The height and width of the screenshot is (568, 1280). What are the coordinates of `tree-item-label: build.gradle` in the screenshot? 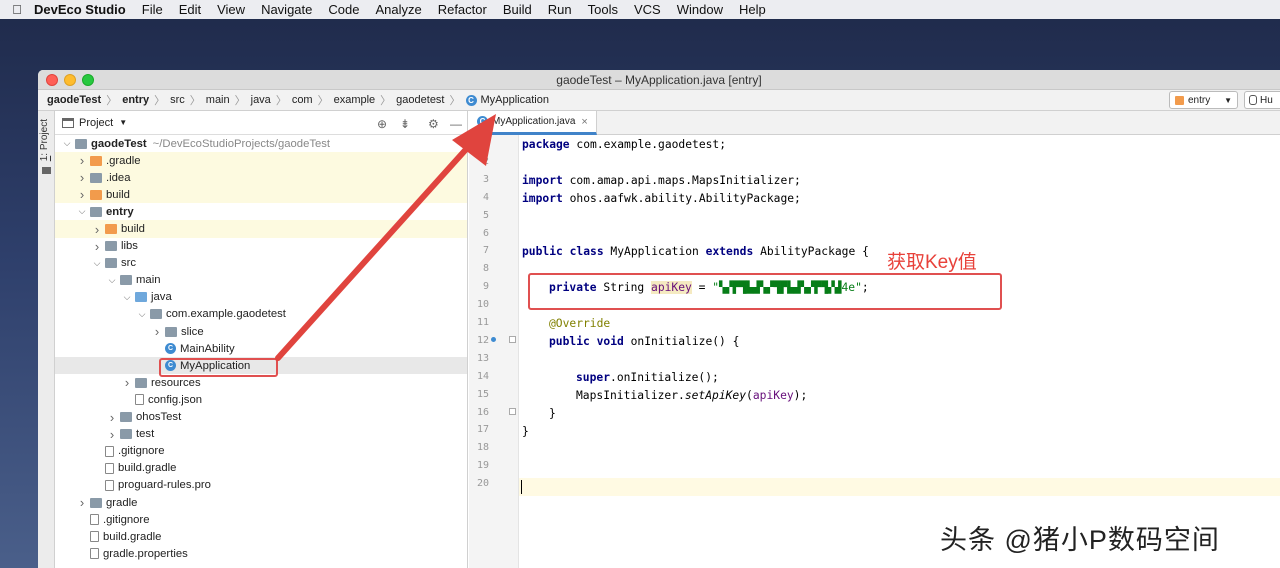 It's located at (132, 536).